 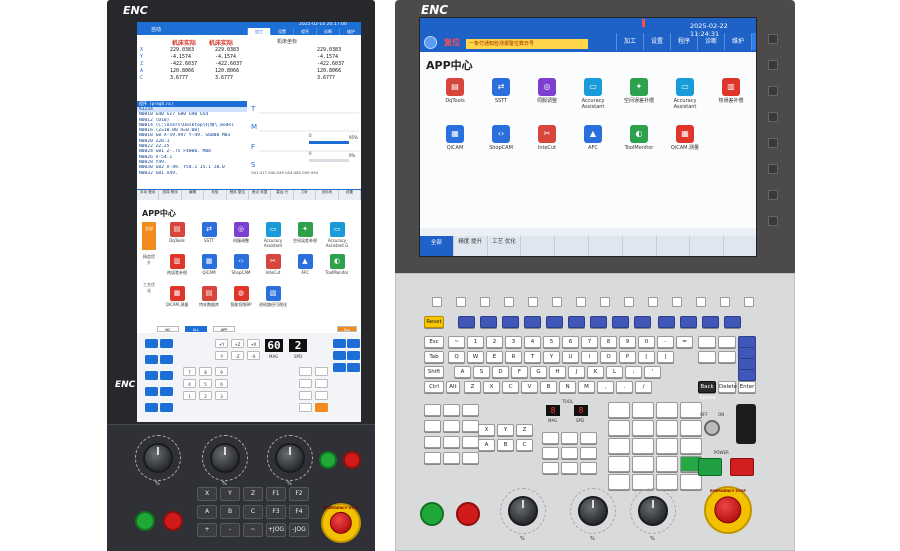 I want to click on feed-hold-button, so click(x=352, y=460).